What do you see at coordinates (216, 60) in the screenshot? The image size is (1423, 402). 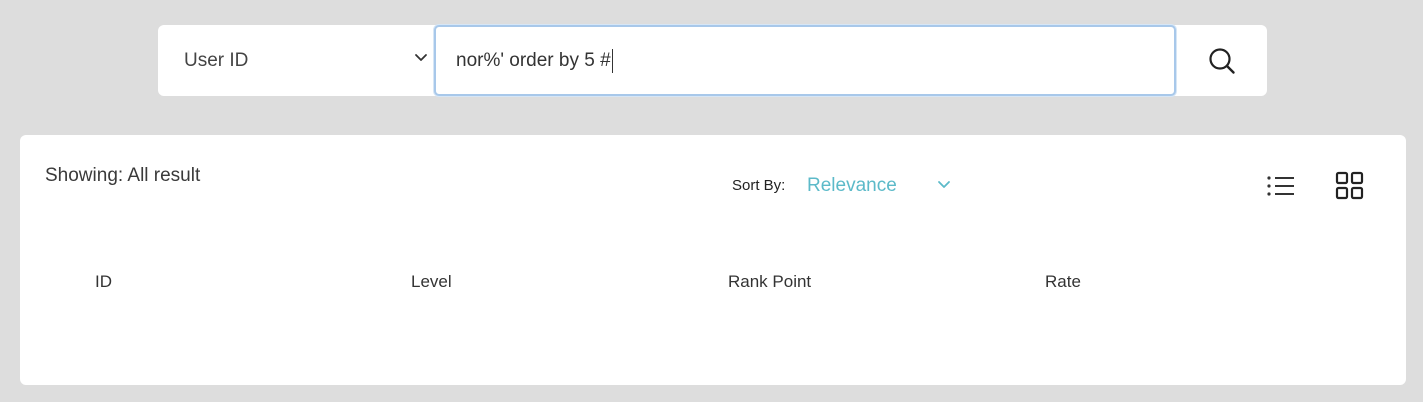 I see `search-type-value: User ID` at bounding box center [216, 60].